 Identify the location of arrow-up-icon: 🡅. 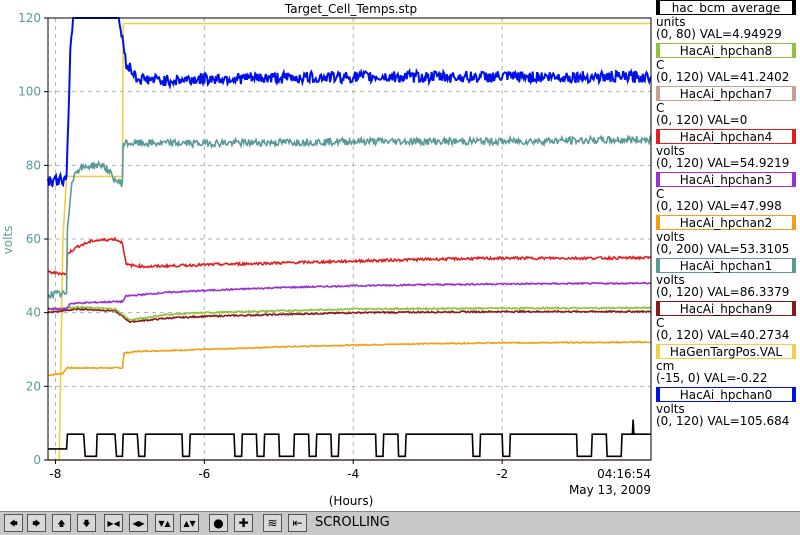
(61, 523).